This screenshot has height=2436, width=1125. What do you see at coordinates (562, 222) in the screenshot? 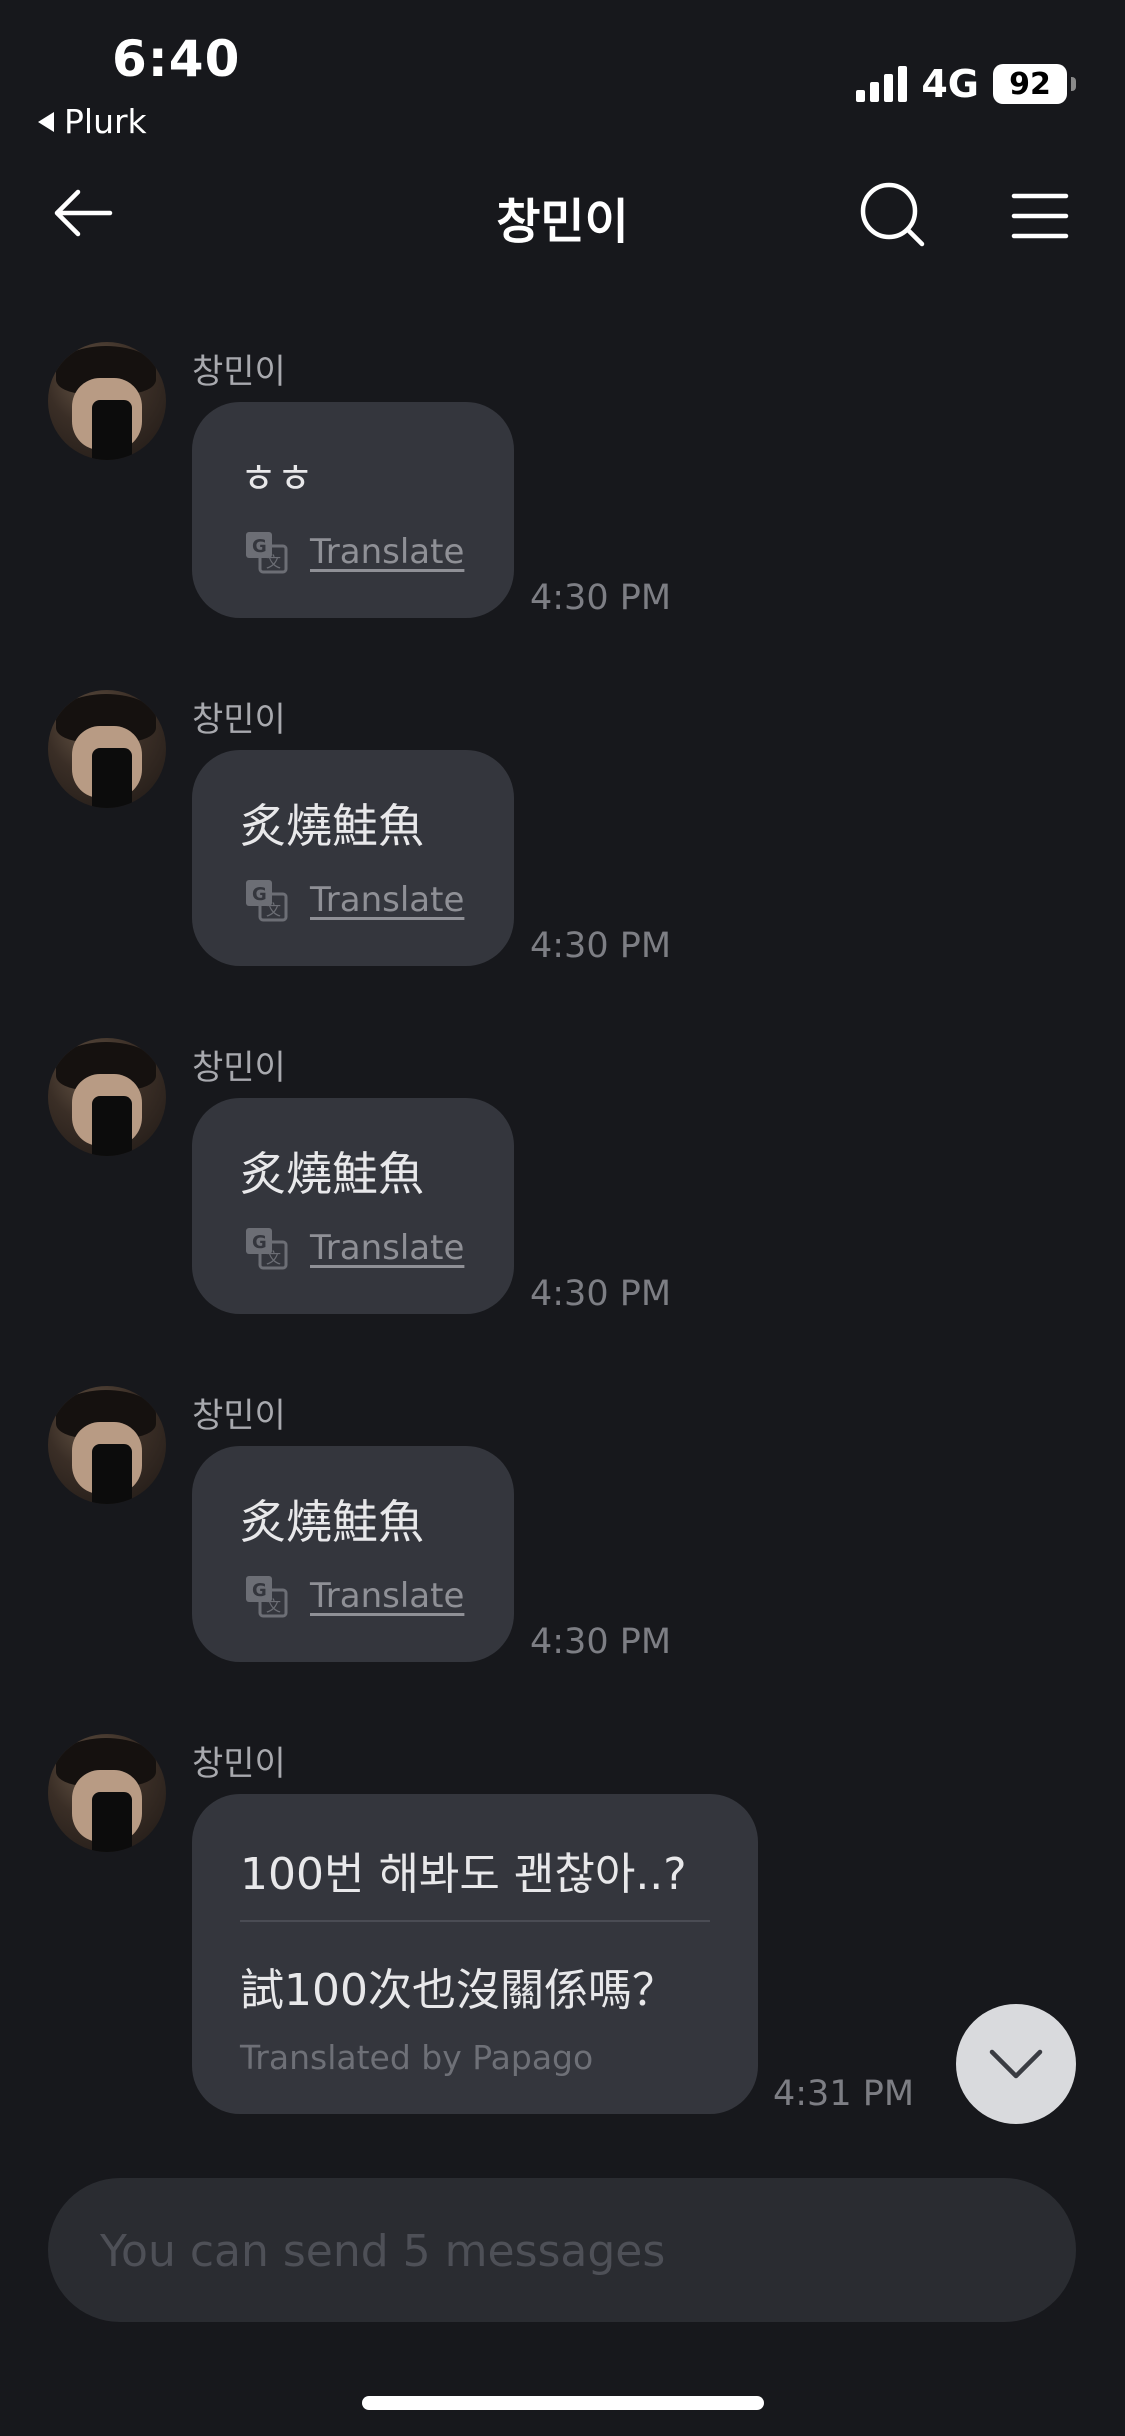
I see `chat-title: 창민이` at bounding box center [562, 222].